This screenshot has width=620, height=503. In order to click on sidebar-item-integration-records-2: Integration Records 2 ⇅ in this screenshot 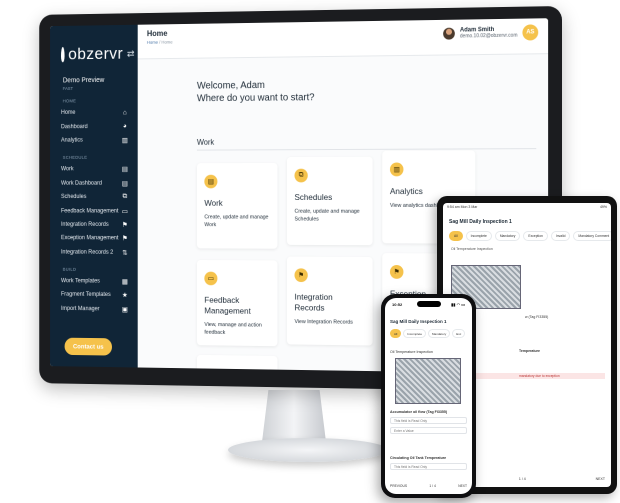, I will do `click(94, 252)`.